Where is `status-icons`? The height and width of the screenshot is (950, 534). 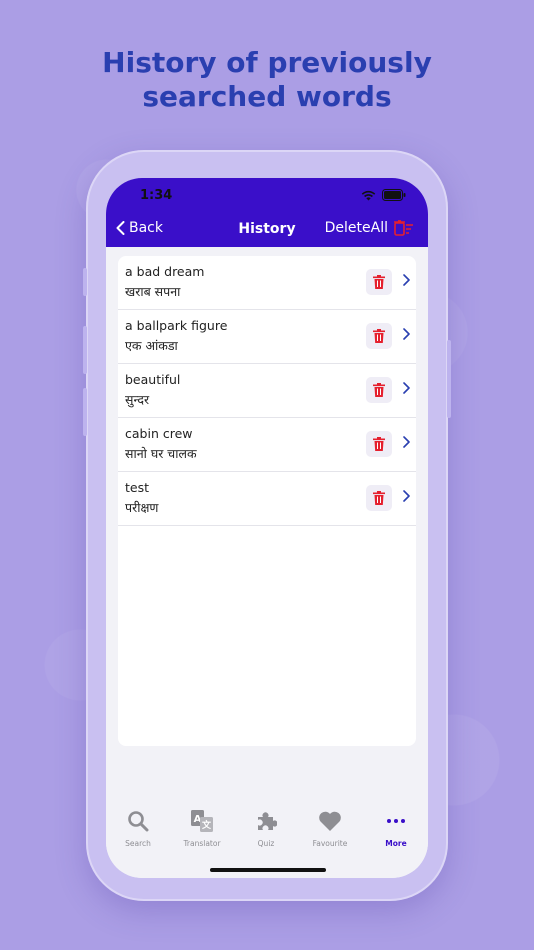
status-icons is located at coordinates (383, 195).